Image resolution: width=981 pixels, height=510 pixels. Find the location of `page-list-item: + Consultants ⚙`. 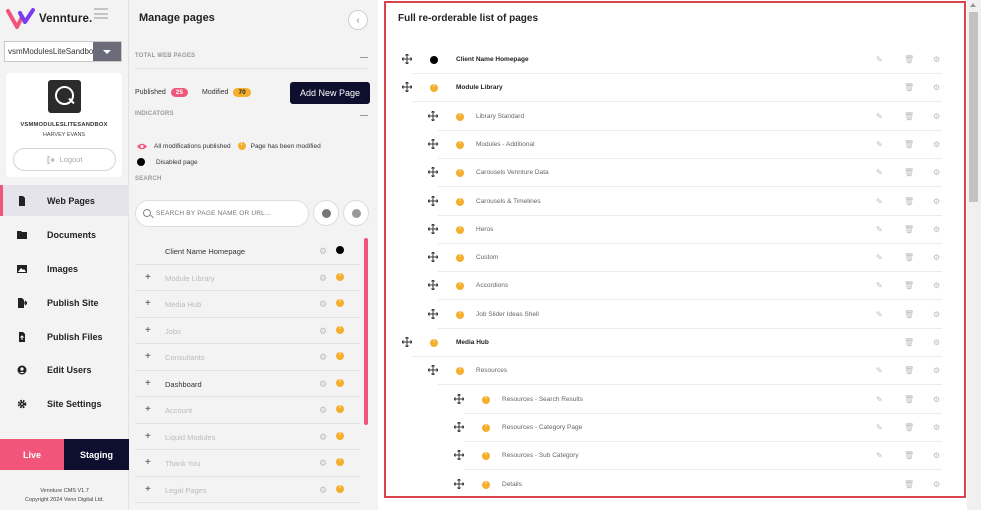

page-list-item: + Consultants ⚙ is located at coordinates (247, 357).